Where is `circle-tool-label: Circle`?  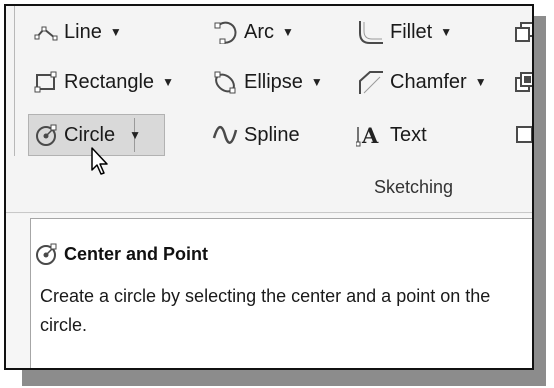 circle-tool-label: Circle is located at coordinates (90, 134).